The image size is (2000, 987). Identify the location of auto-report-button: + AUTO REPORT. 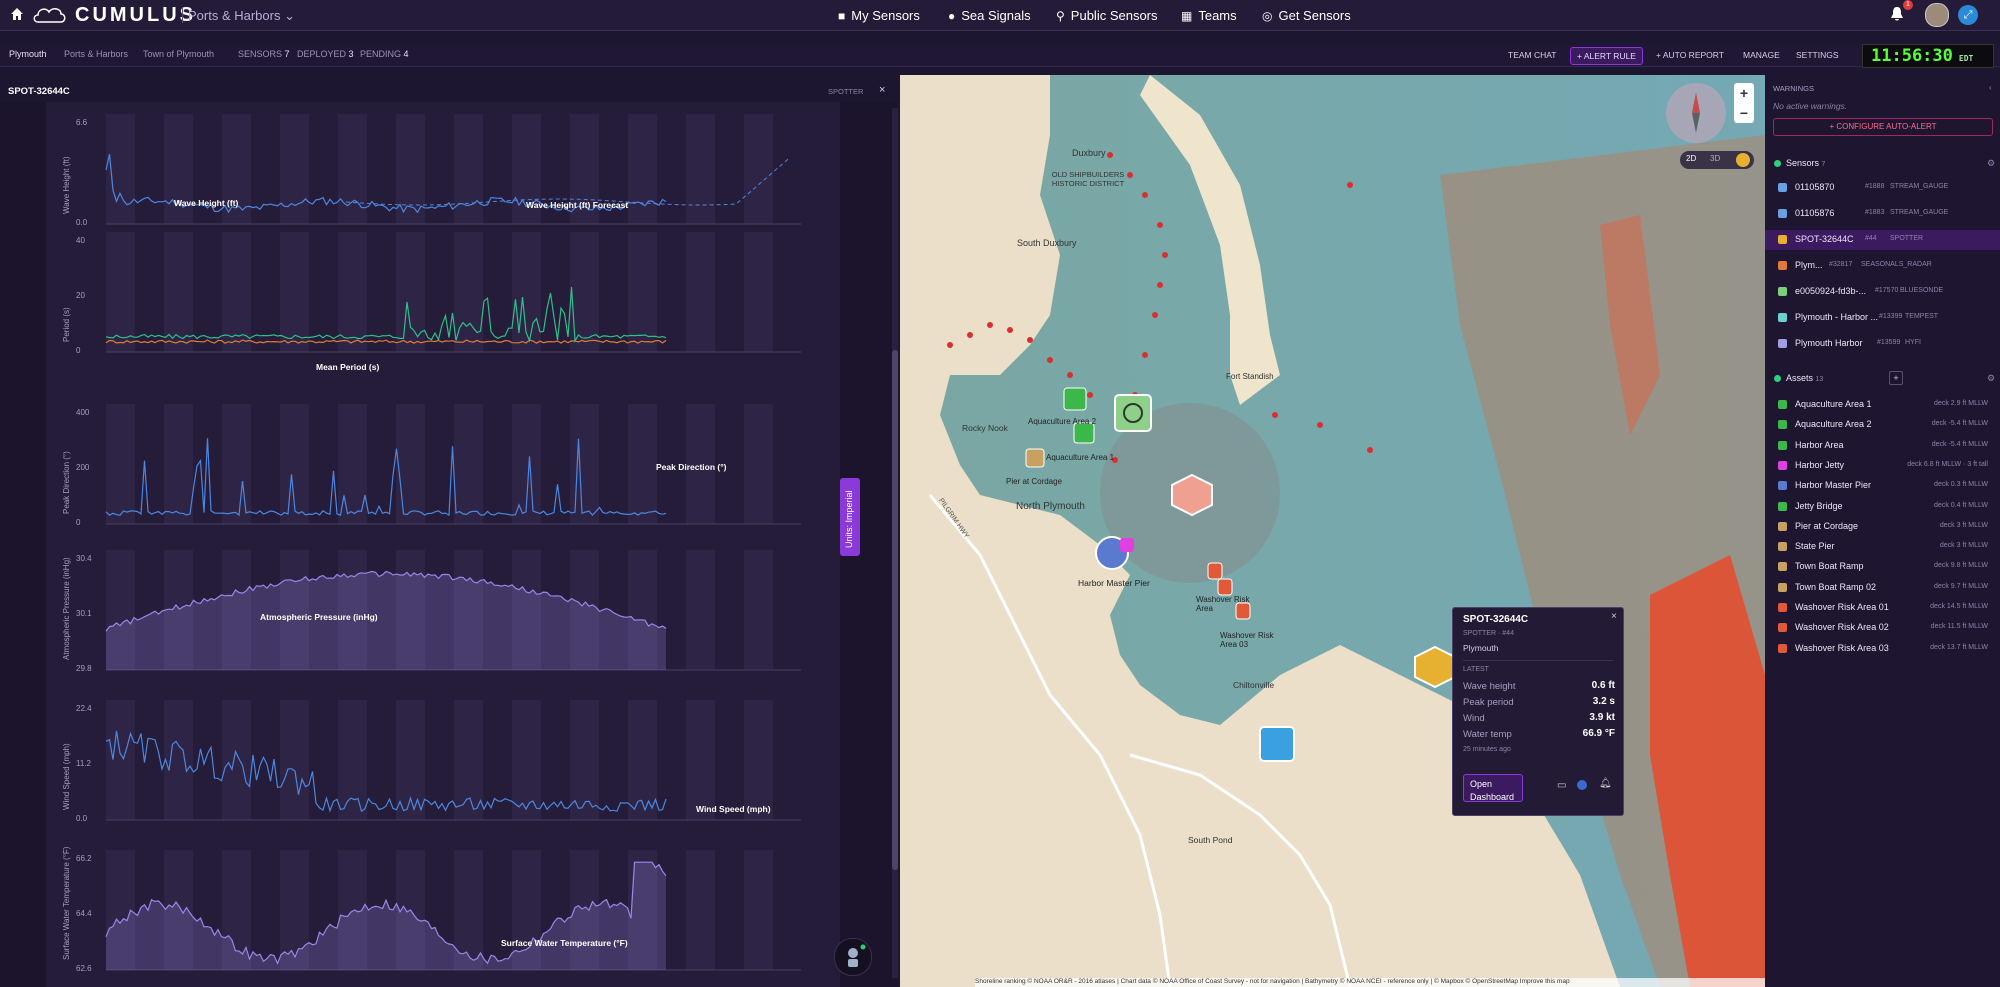
(1690, 55).